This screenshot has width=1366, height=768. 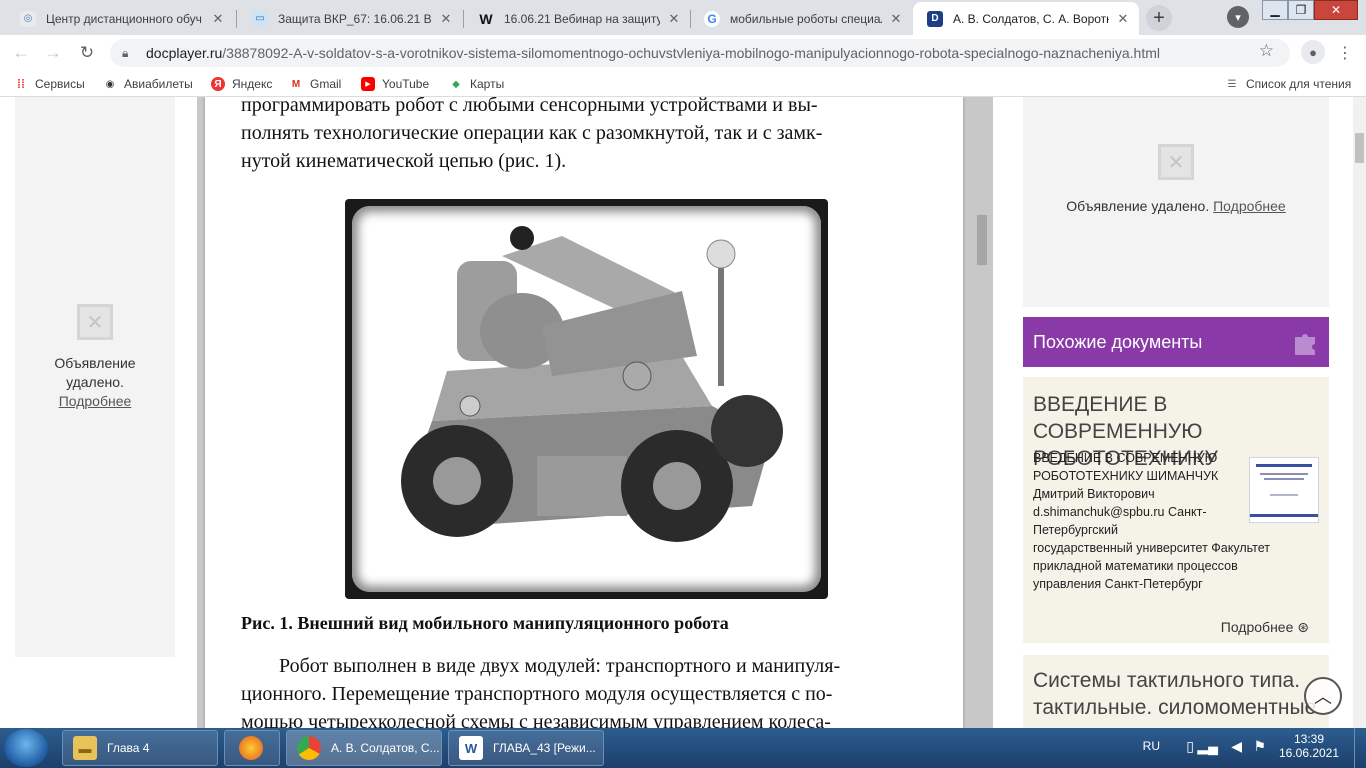 What do you see at coordinates (1303, 627) in the screenshot?
I see `arrow-circle-icon: ⊛` at bounding box center [1303, 627].